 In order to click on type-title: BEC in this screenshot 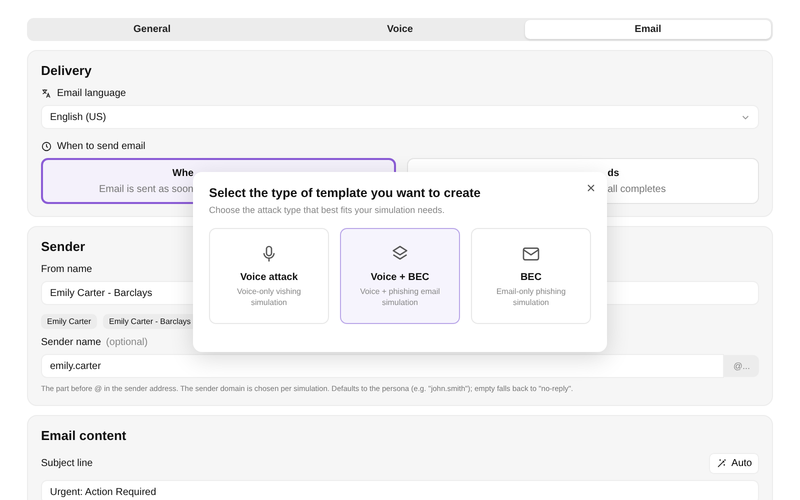, I will do `click(531, 278)`.